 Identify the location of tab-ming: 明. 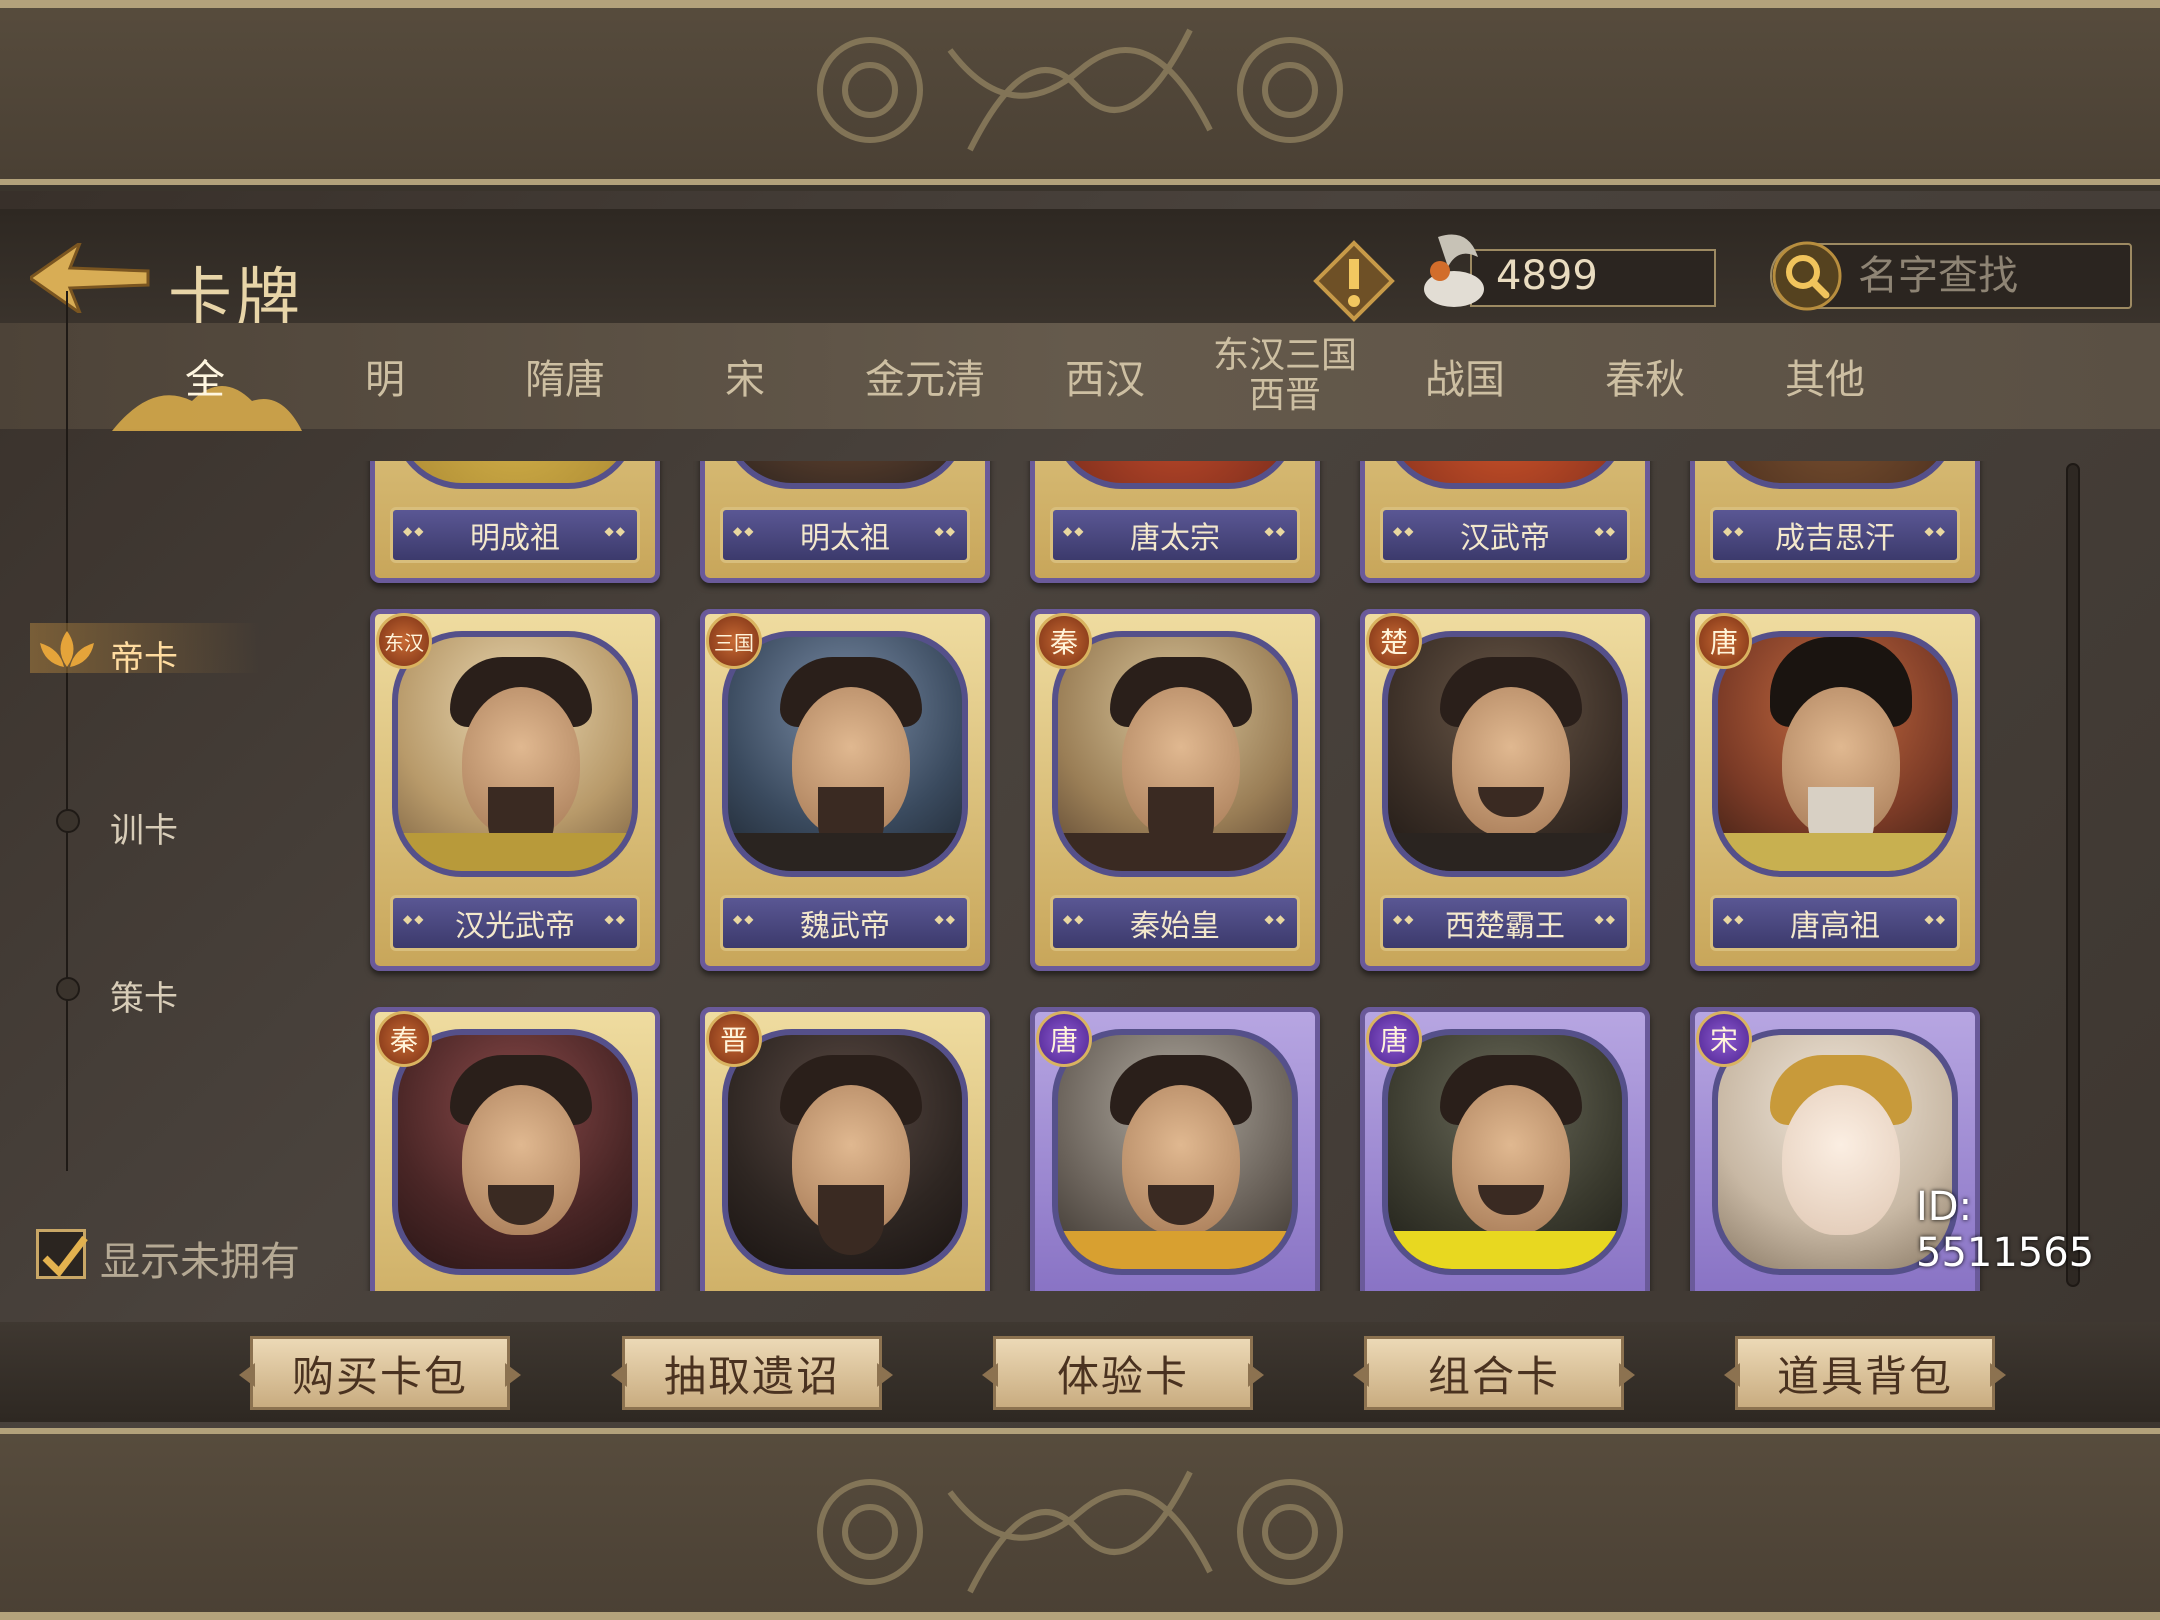
(385, 376).